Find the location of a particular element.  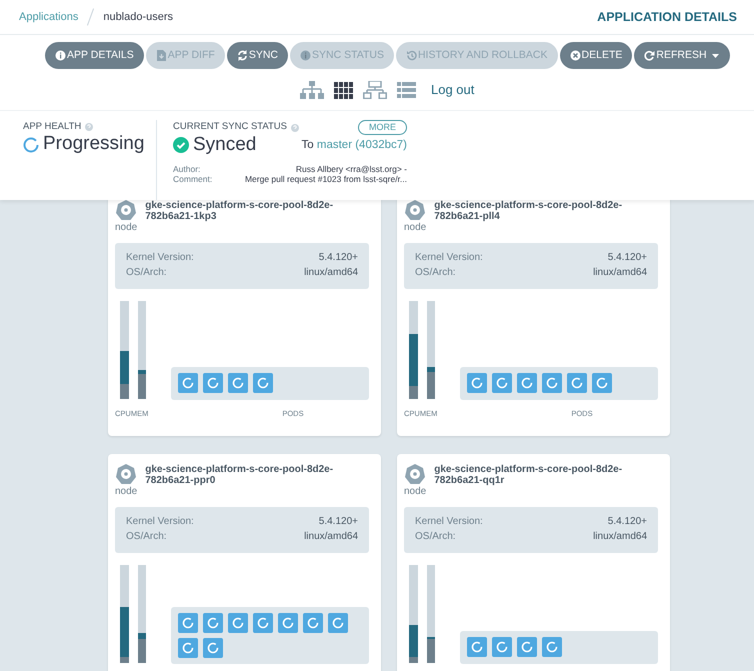

tree-view-icon is located at coordinates (312, 89).